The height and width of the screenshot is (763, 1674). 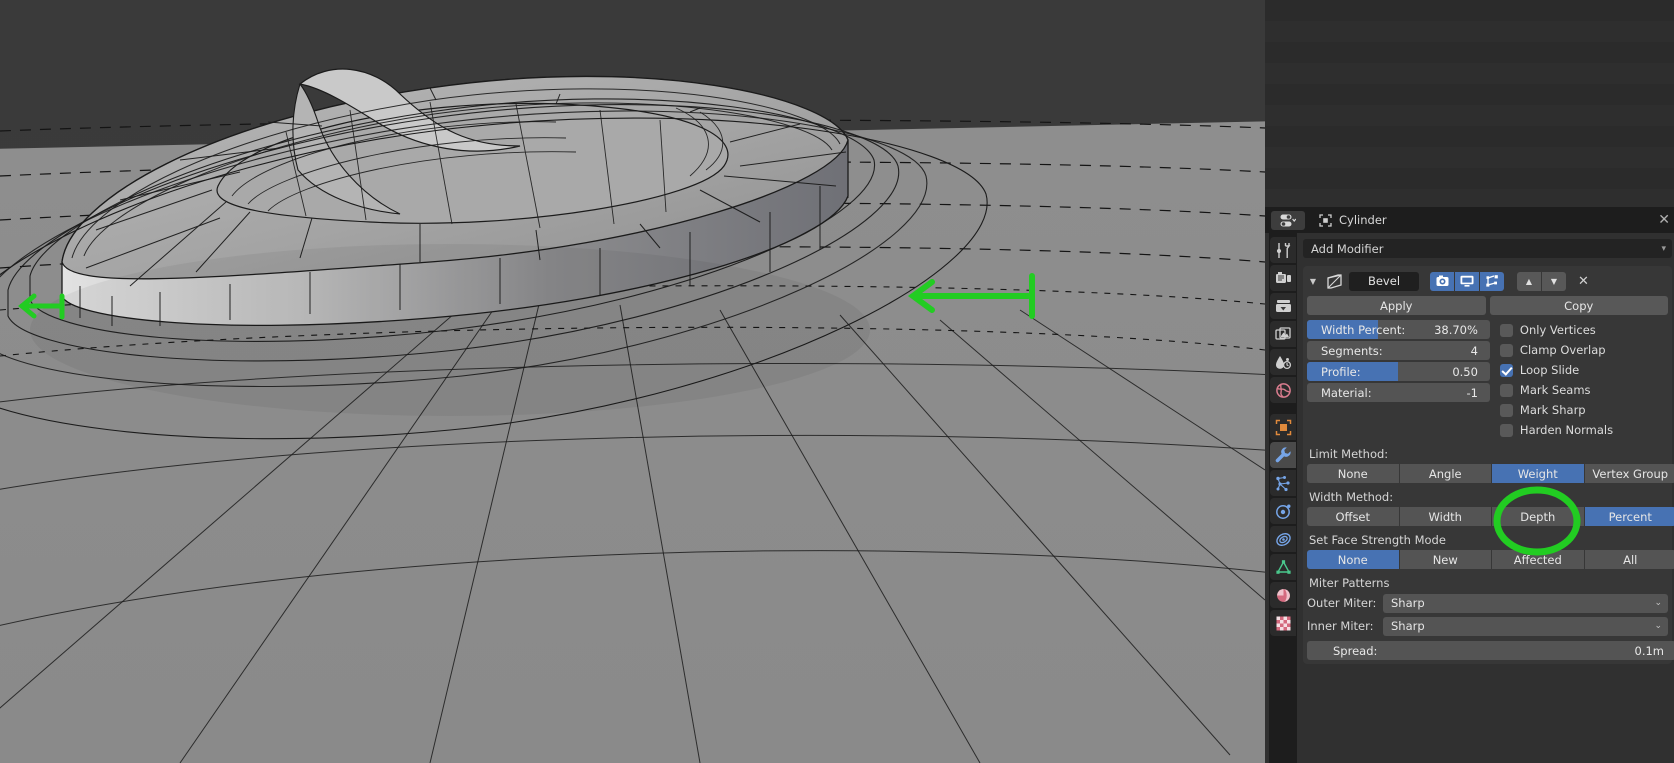 I want to click on sidebar-item-object, so click(x=1283, y=427).